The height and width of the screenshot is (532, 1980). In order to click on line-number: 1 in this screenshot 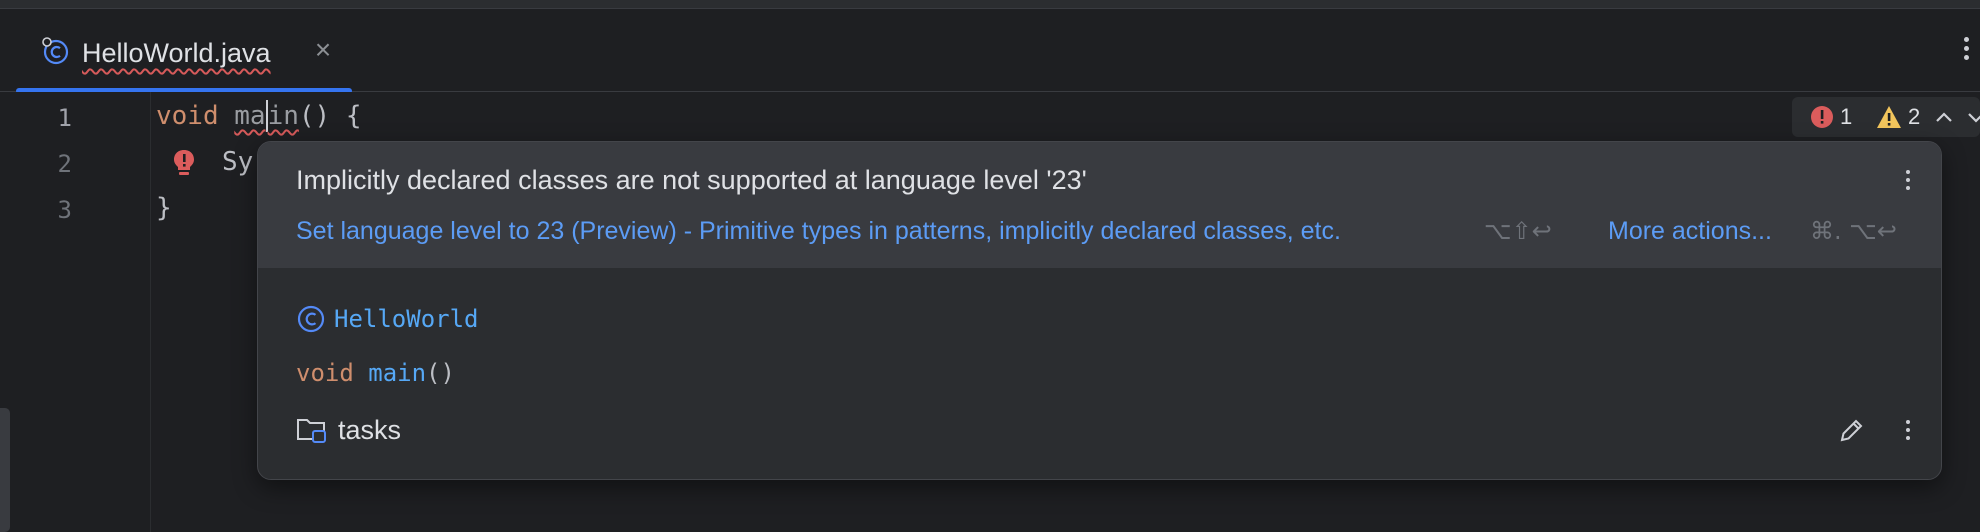, I will do `click(64, 118)`.